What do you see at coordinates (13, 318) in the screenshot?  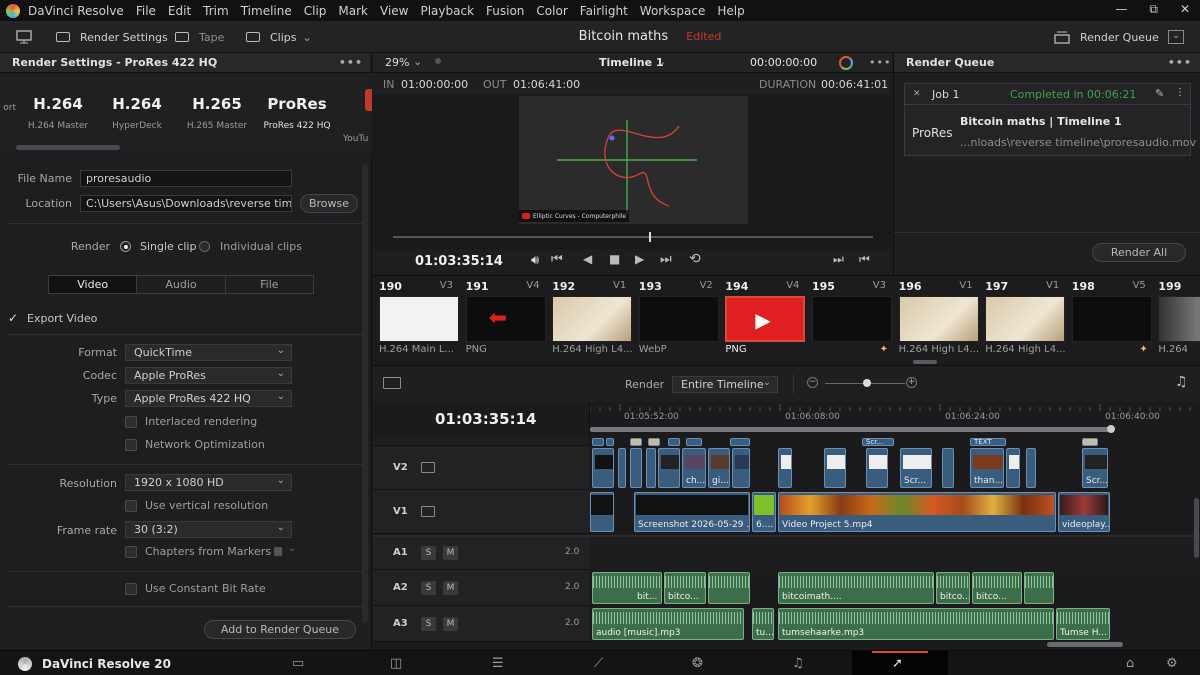 I see `export-video-checkbox: ✓` at bounding box center [13, 318].